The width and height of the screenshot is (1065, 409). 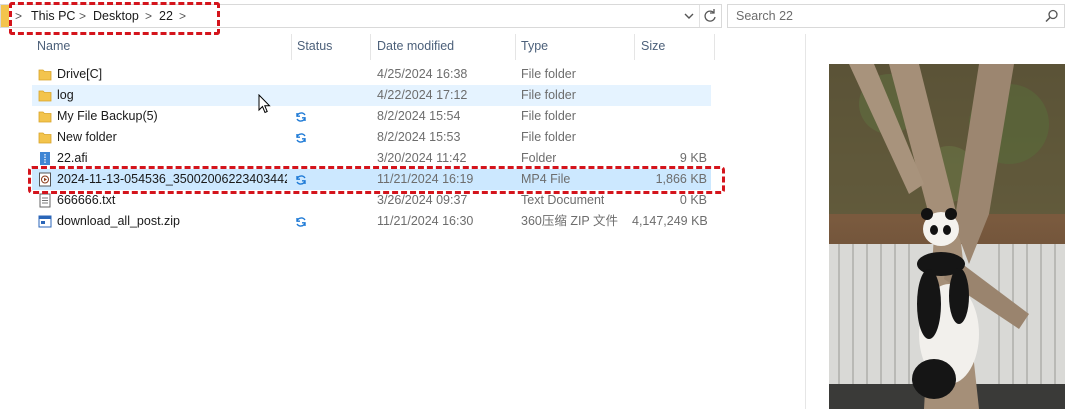 What do you see at coordinates (45, 158) in the screenshot?
I see `afi-file-icon` at bounding box center [45, 158].